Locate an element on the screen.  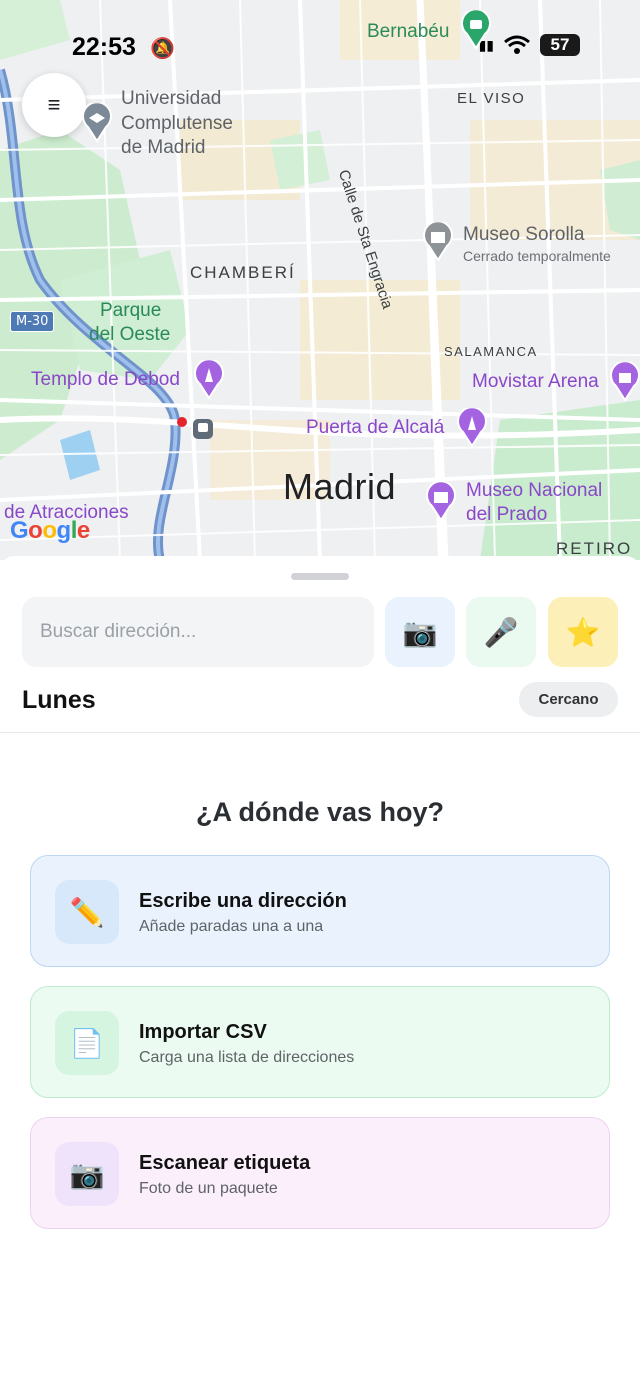
map-label-museo-sorolla: Museo Sorolla is located at coordinates (524, 234).